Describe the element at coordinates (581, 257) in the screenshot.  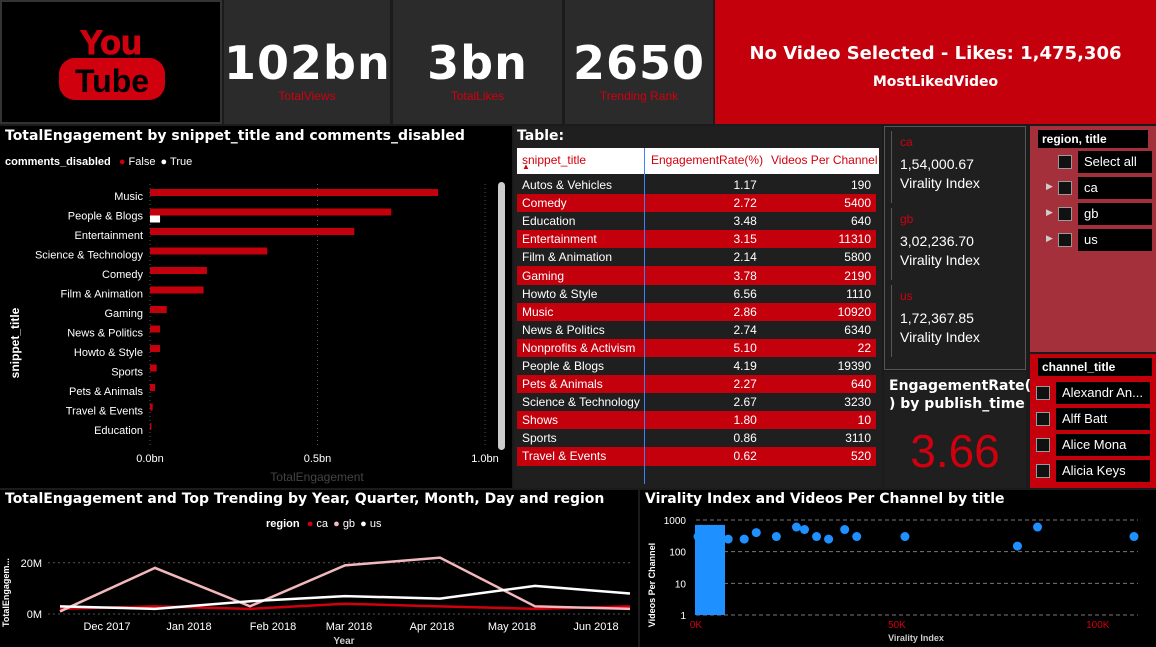
I see `cell-title: Film & Animation` at that location.